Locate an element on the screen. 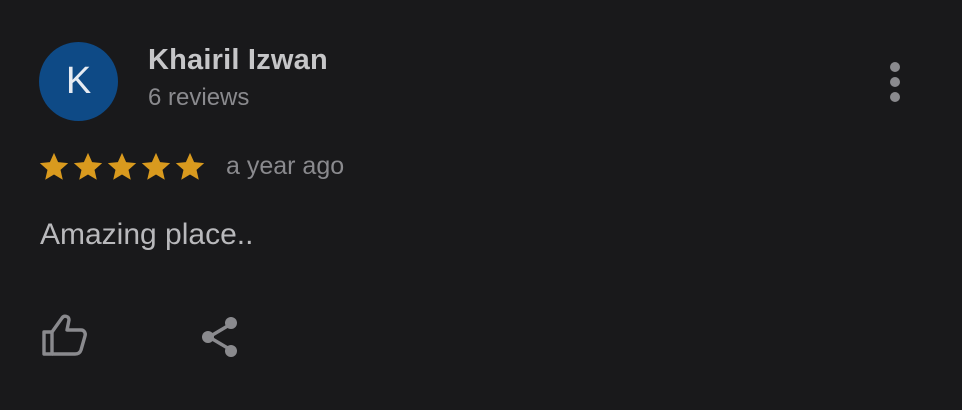  avatar: K is located at coordinates (78, 81).